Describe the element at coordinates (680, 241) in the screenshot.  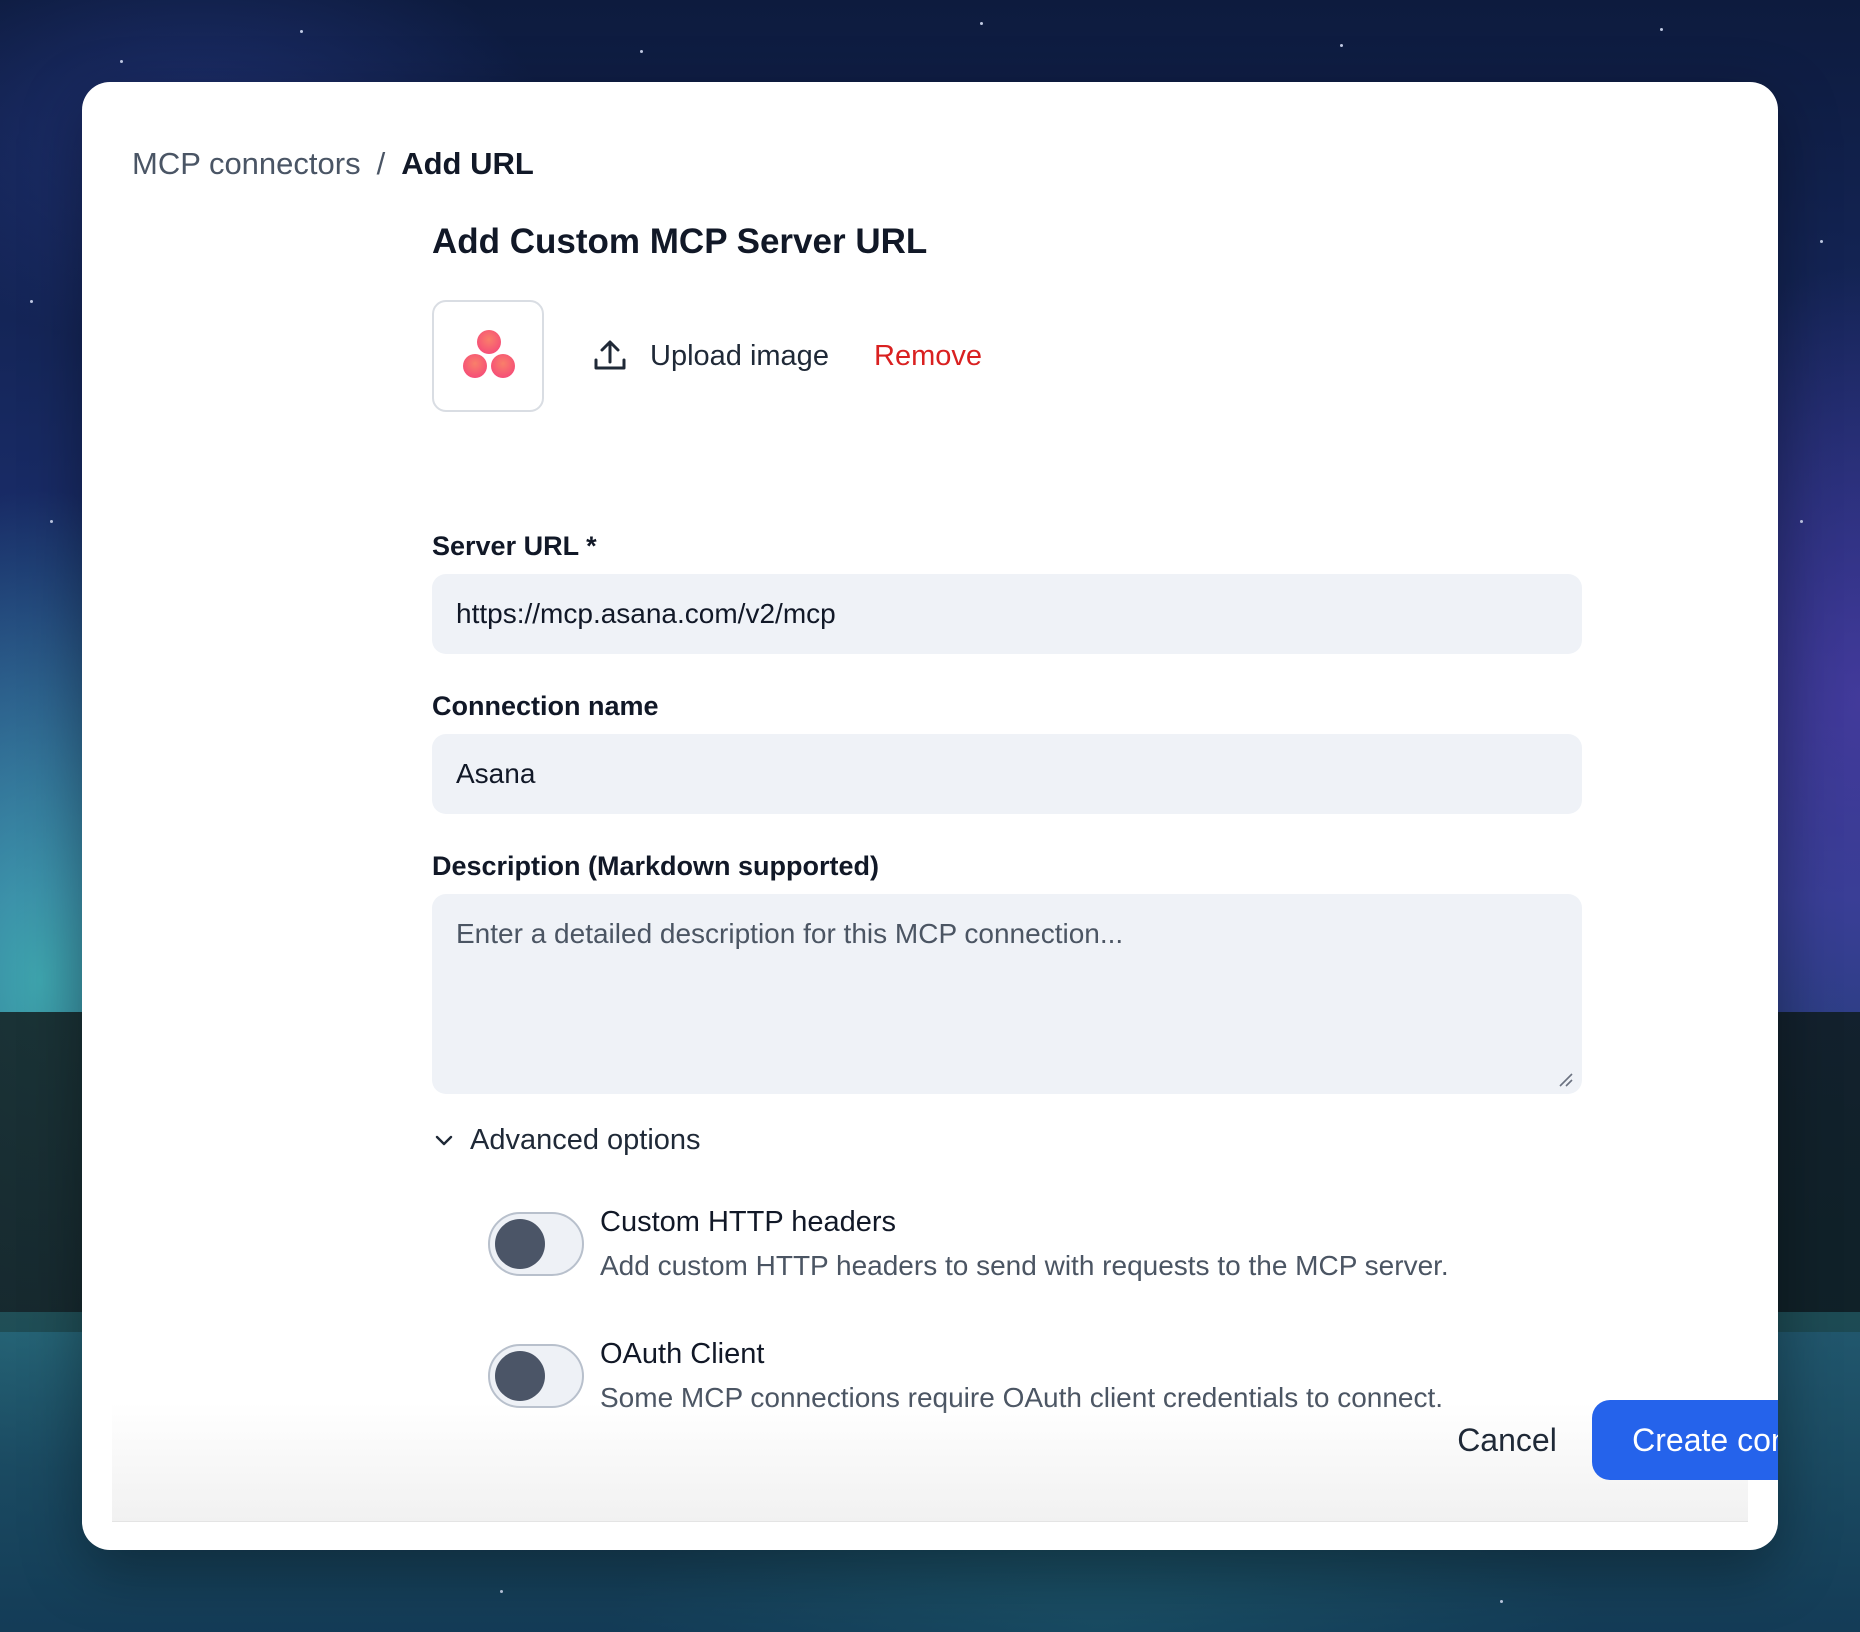
I see `page-title: Add Custom MCP Server URL` at that location.